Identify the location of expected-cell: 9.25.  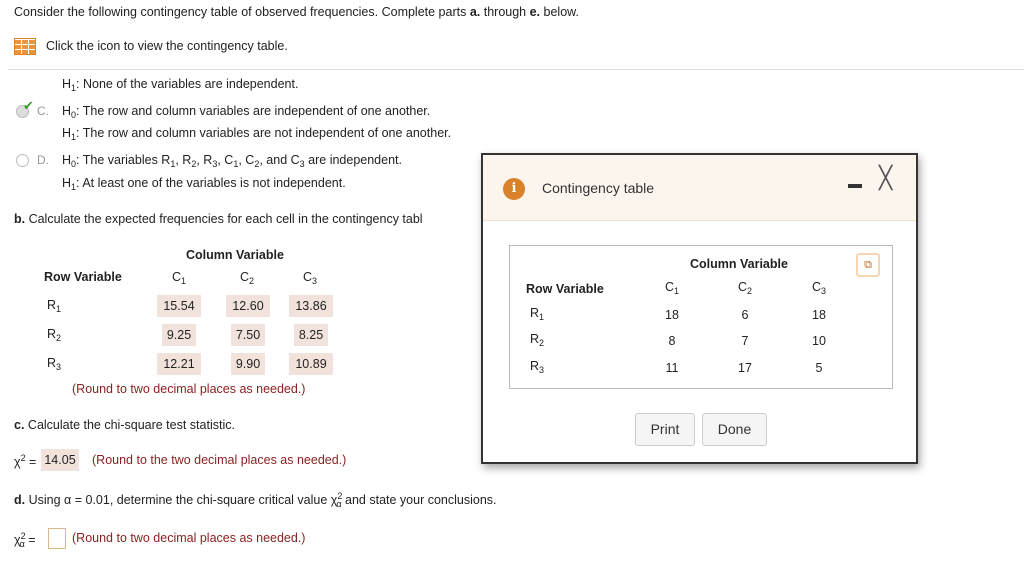
(179, 335).